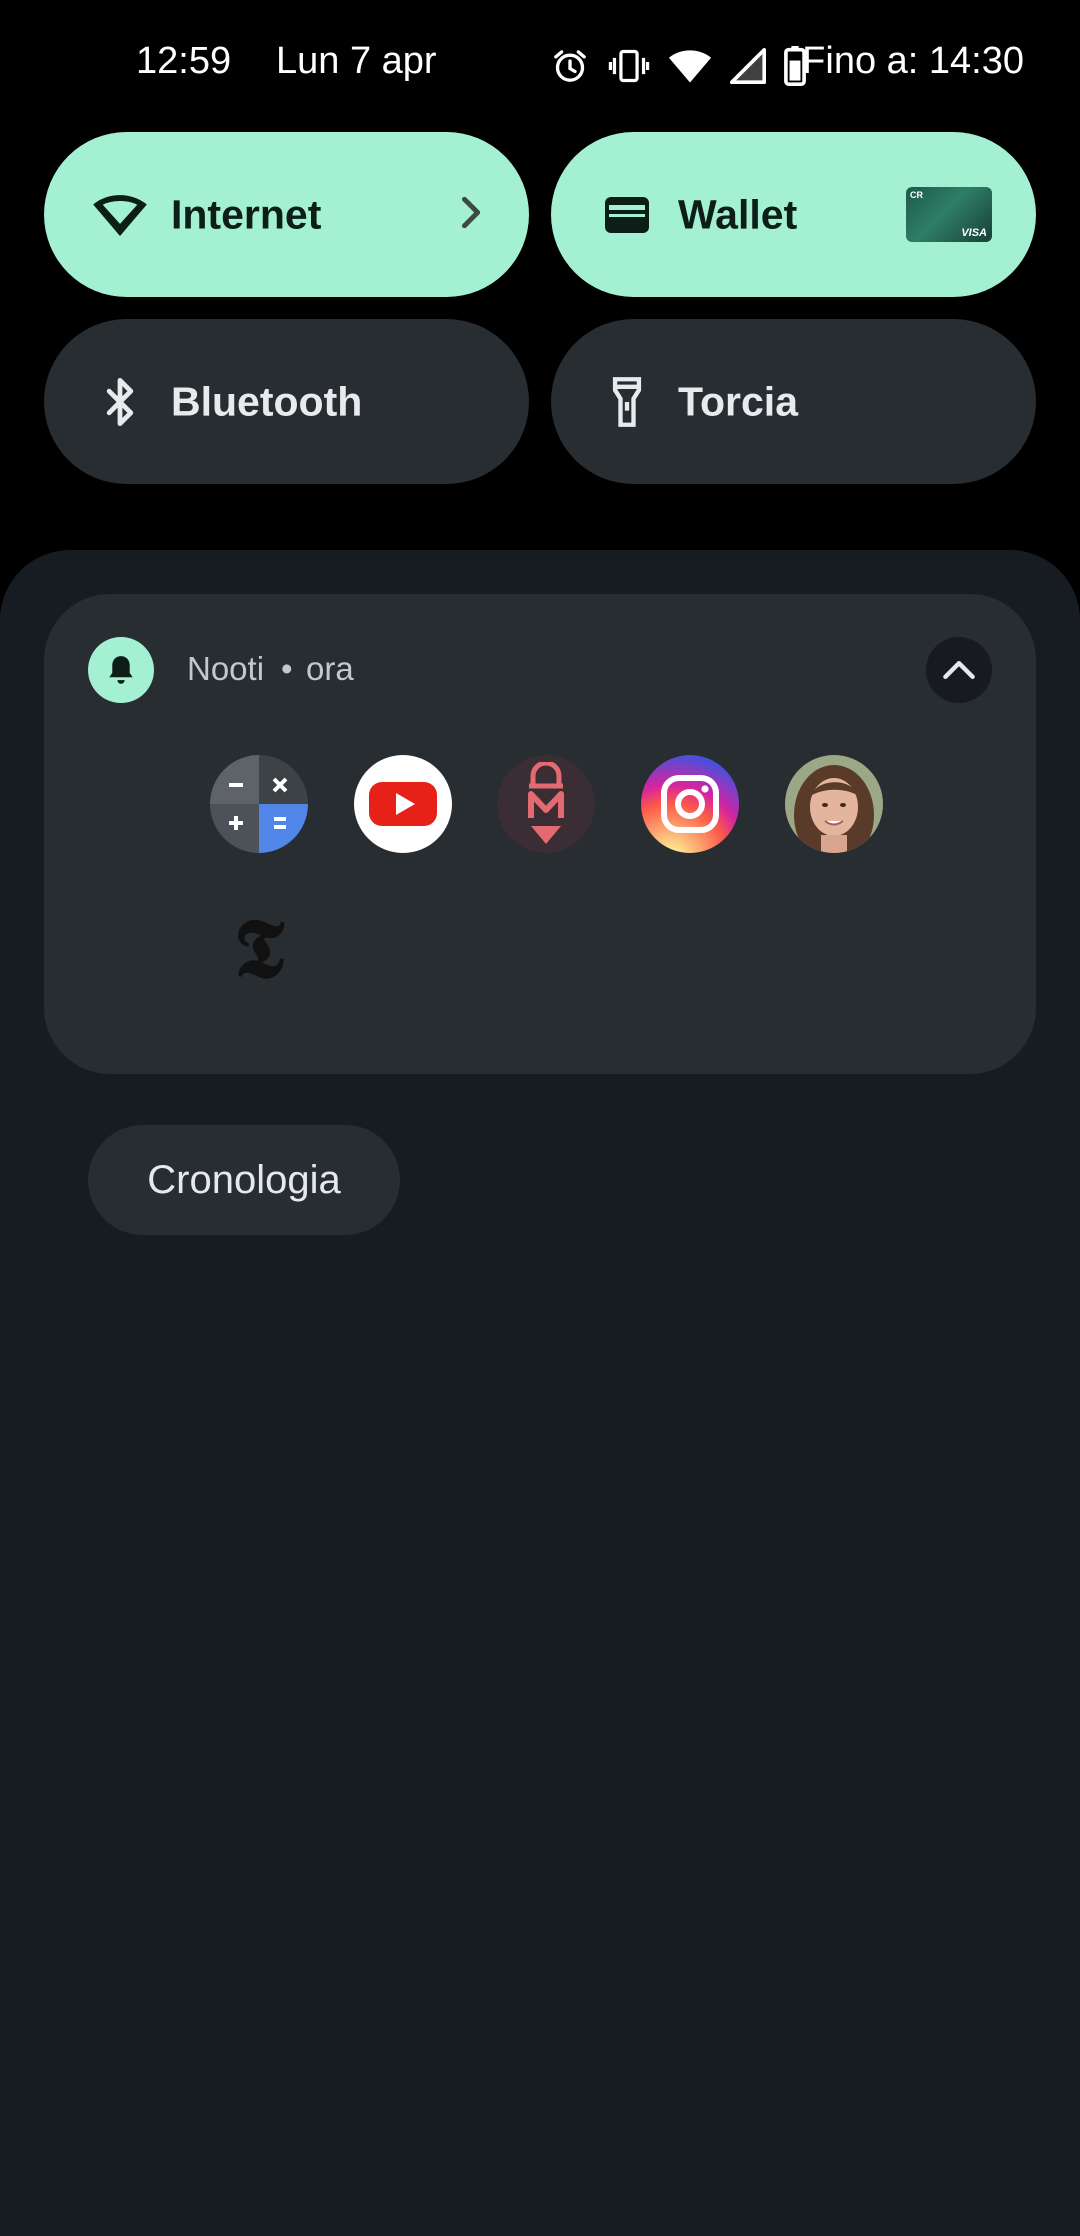  What do you see at coordinates (834, 804) in the screenshot?
I see `contact-photo-icon` at bounding box center [834, 804].